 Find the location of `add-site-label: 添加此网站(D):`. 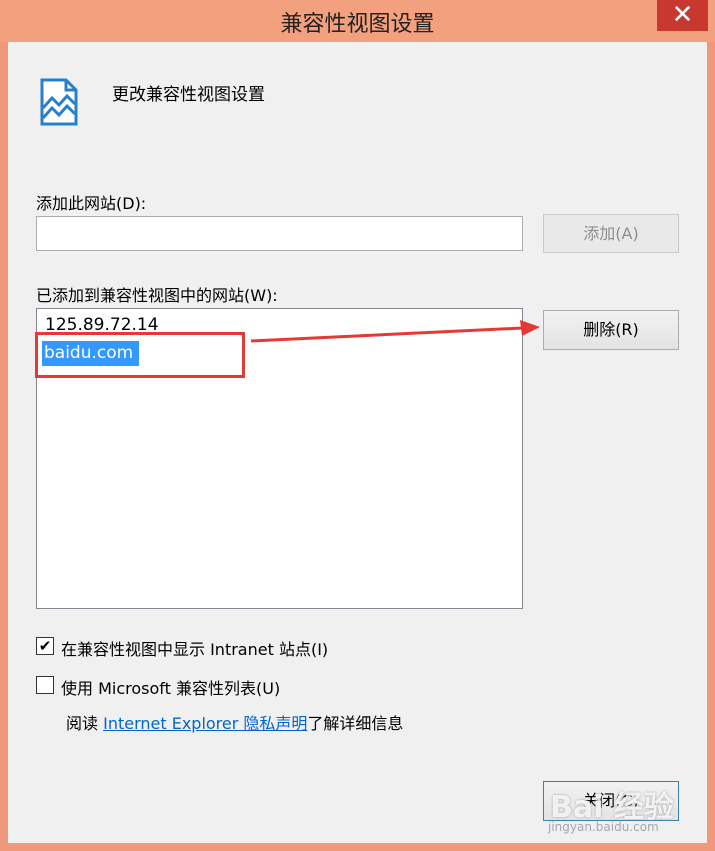

add-site-label: 添加此网站(D): is located at coordinates (91, 203).